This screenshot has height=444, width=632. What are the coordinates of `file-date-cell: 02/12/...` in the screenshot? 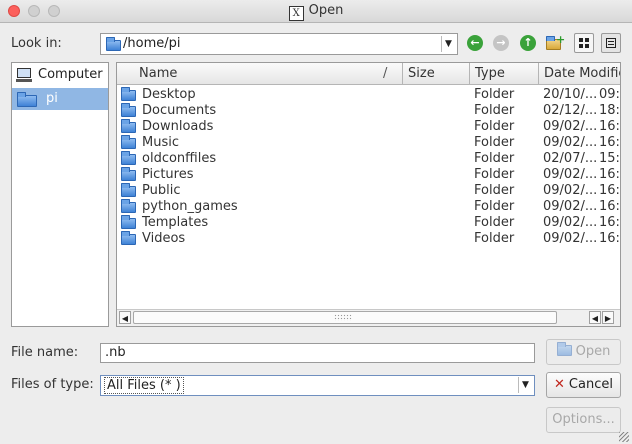 It's located at (570, 110).